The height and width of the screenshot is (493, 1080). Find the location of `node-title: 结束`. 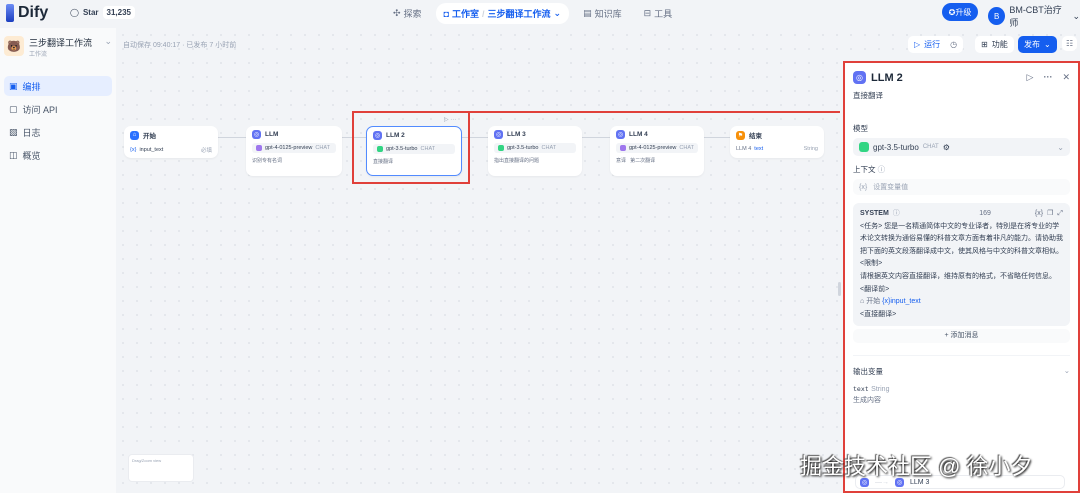

node-title: 结束 is located at coordinates (755, 136).